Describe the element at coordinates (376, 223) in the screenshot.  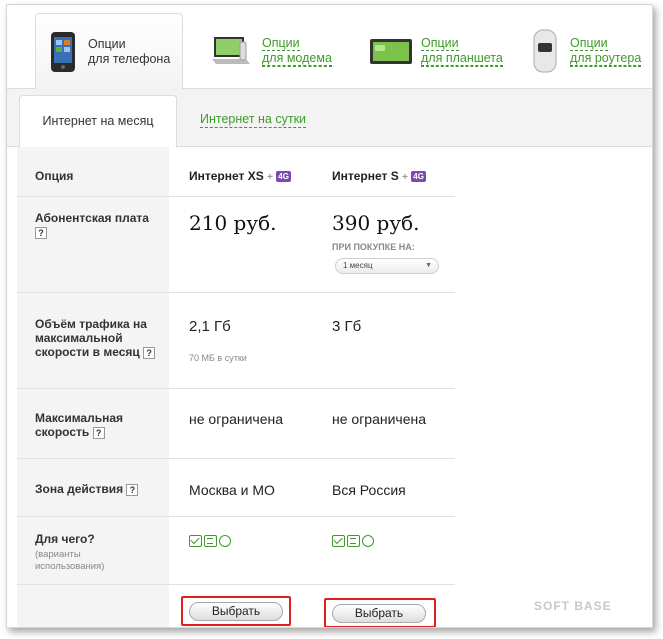
I see `fee-value-s: 390 руб.` at that location.